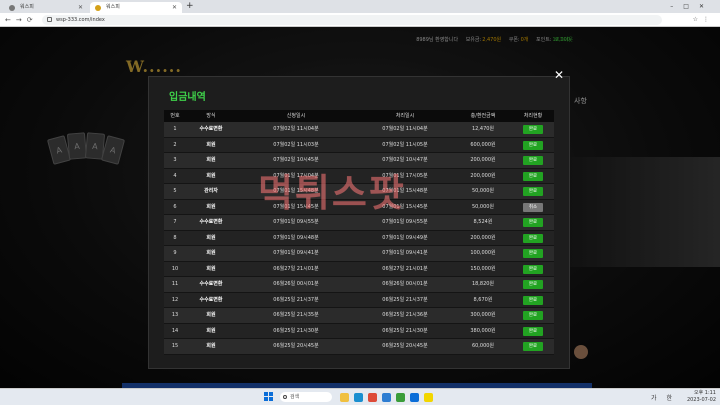 The image size is (720, 405). I want to click on browser-tab-1: 워스피 ✕, so click(46, 7).